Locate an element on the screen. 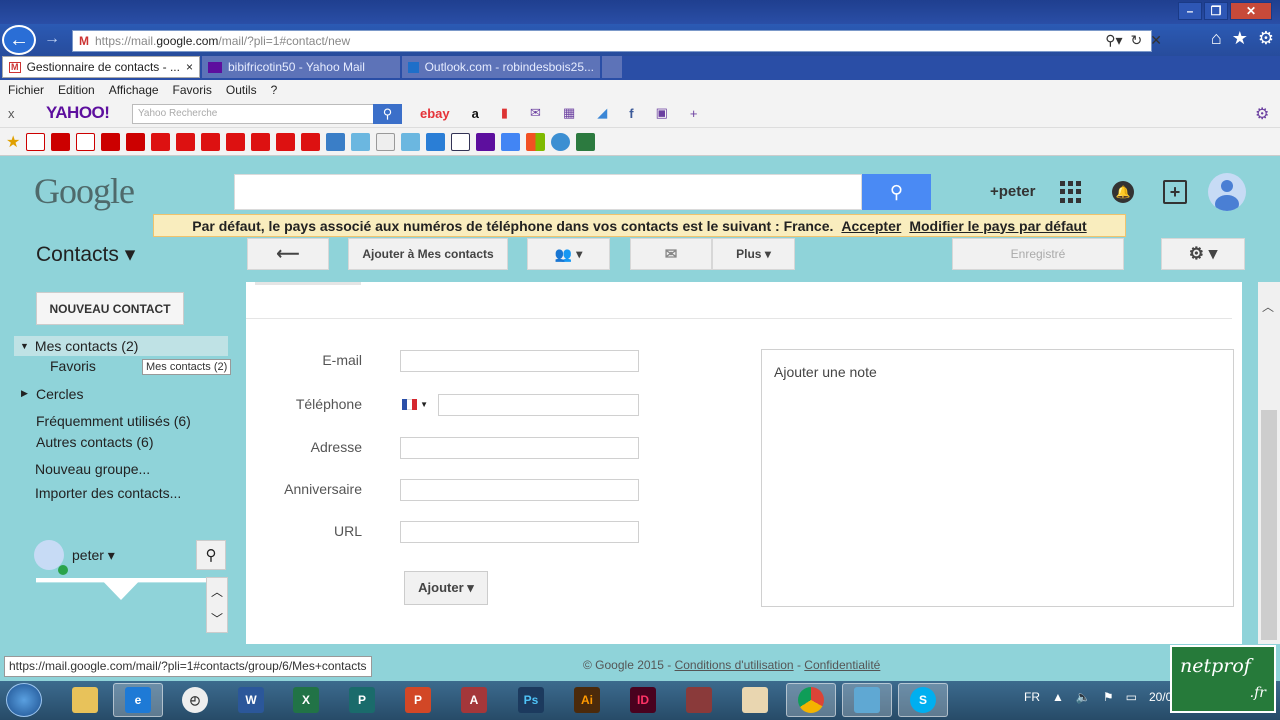 Image resolution: width=1280 pixels, height=720 pixels. scroll-up-icon: ︿ is located at coordinates (1268, 306).